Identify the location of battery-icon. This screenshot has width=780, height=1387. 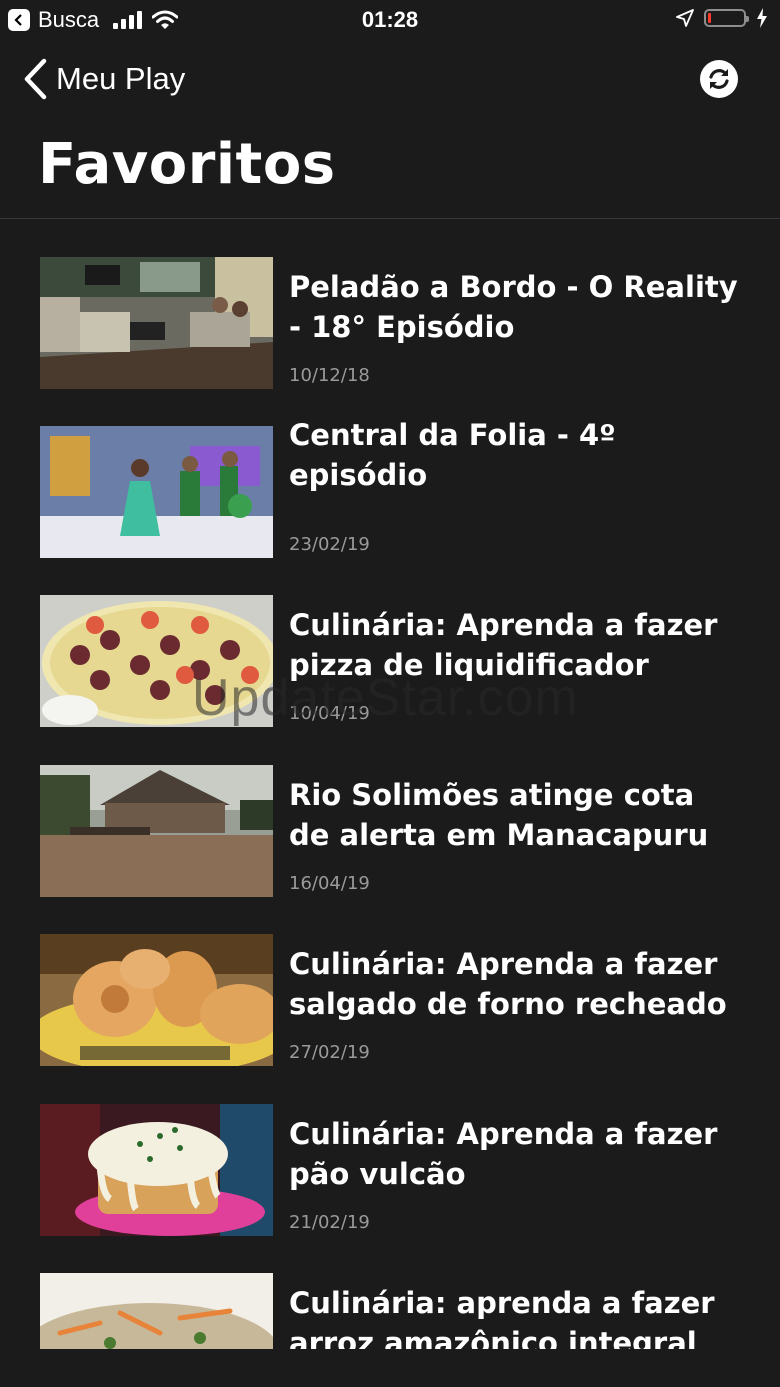
(726, 18).